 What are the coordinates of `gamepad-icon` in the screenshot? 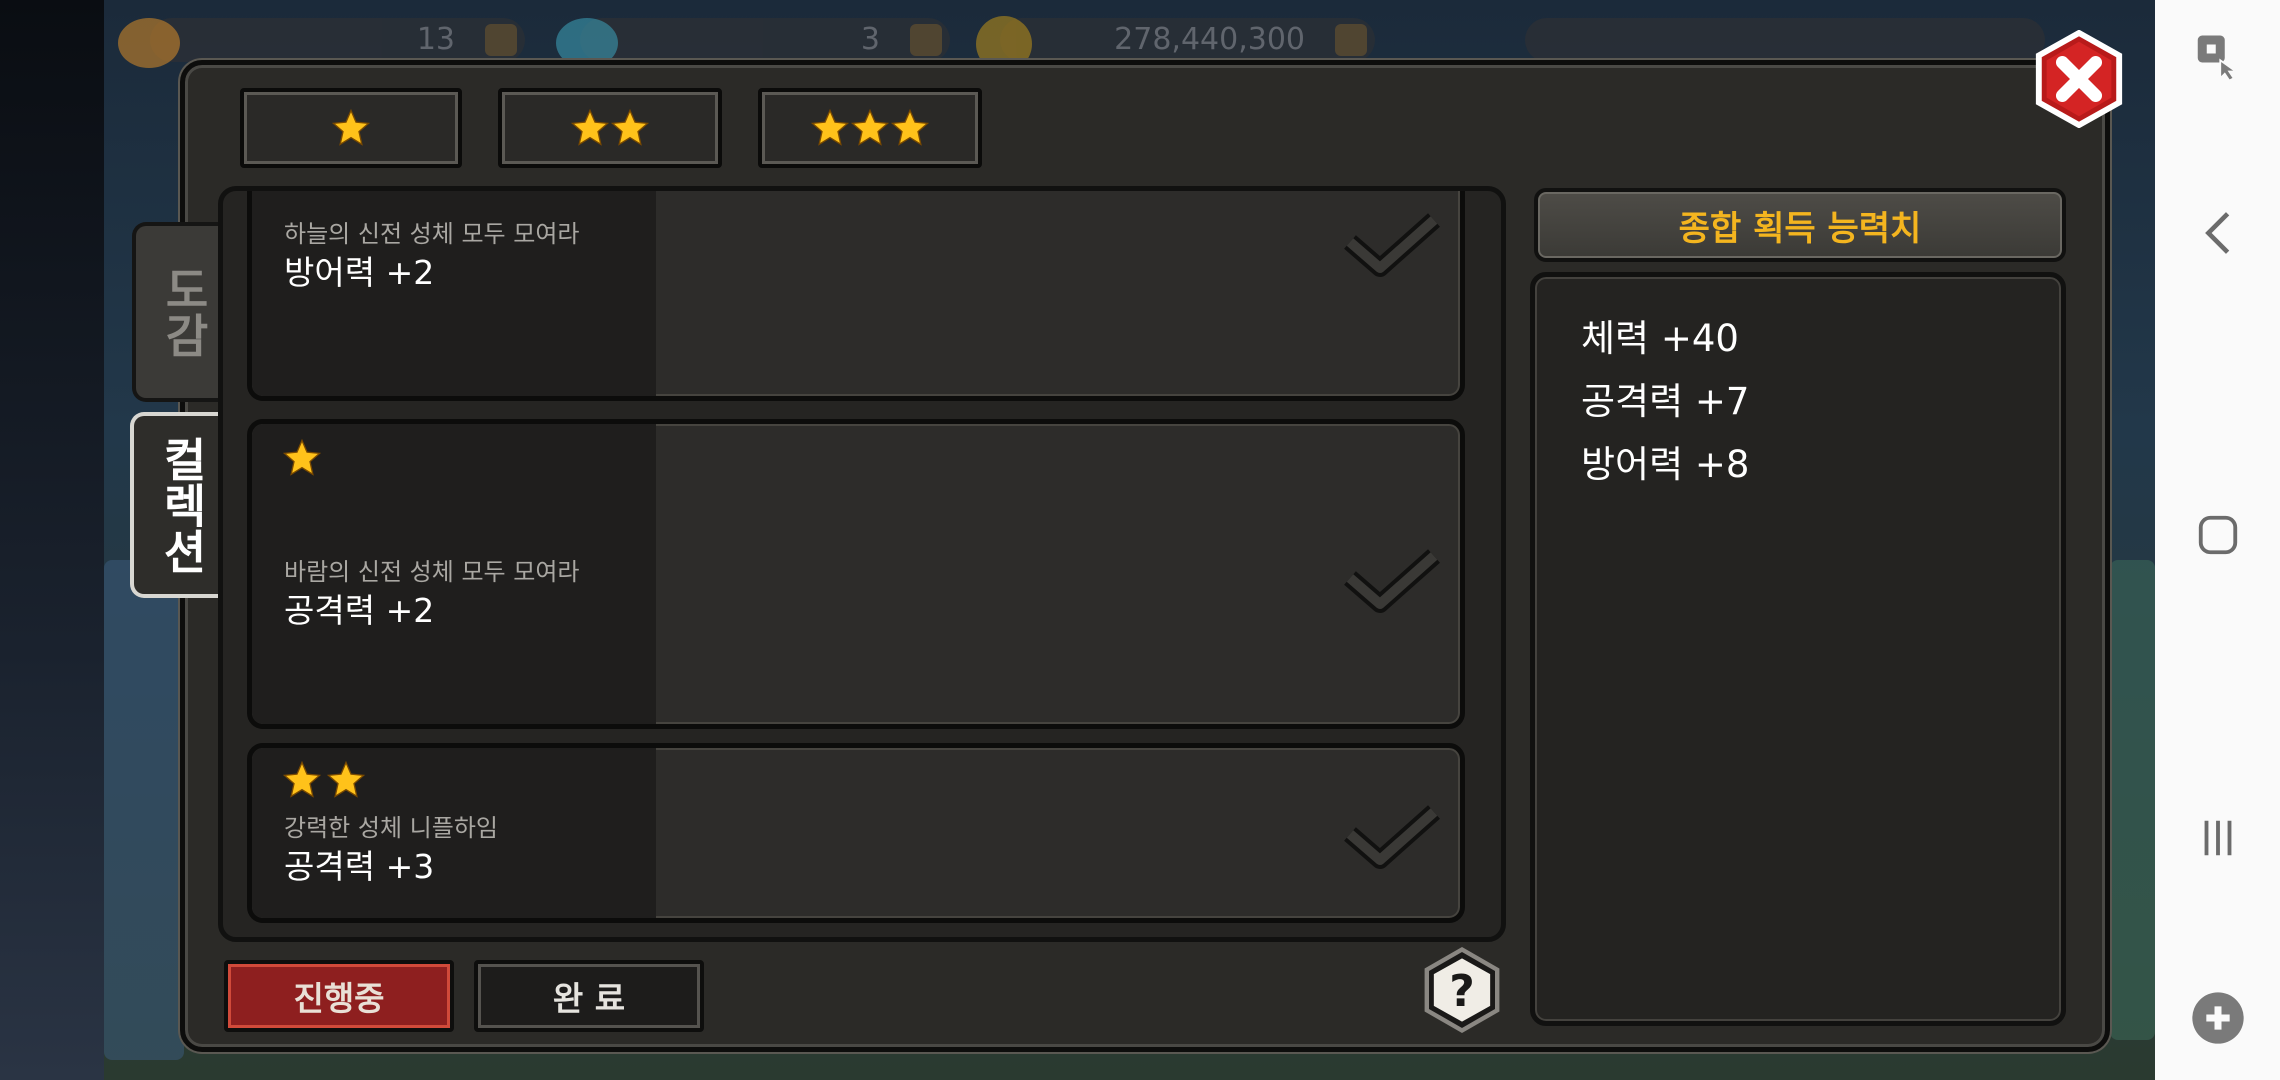 It's located at (2217, 1018).